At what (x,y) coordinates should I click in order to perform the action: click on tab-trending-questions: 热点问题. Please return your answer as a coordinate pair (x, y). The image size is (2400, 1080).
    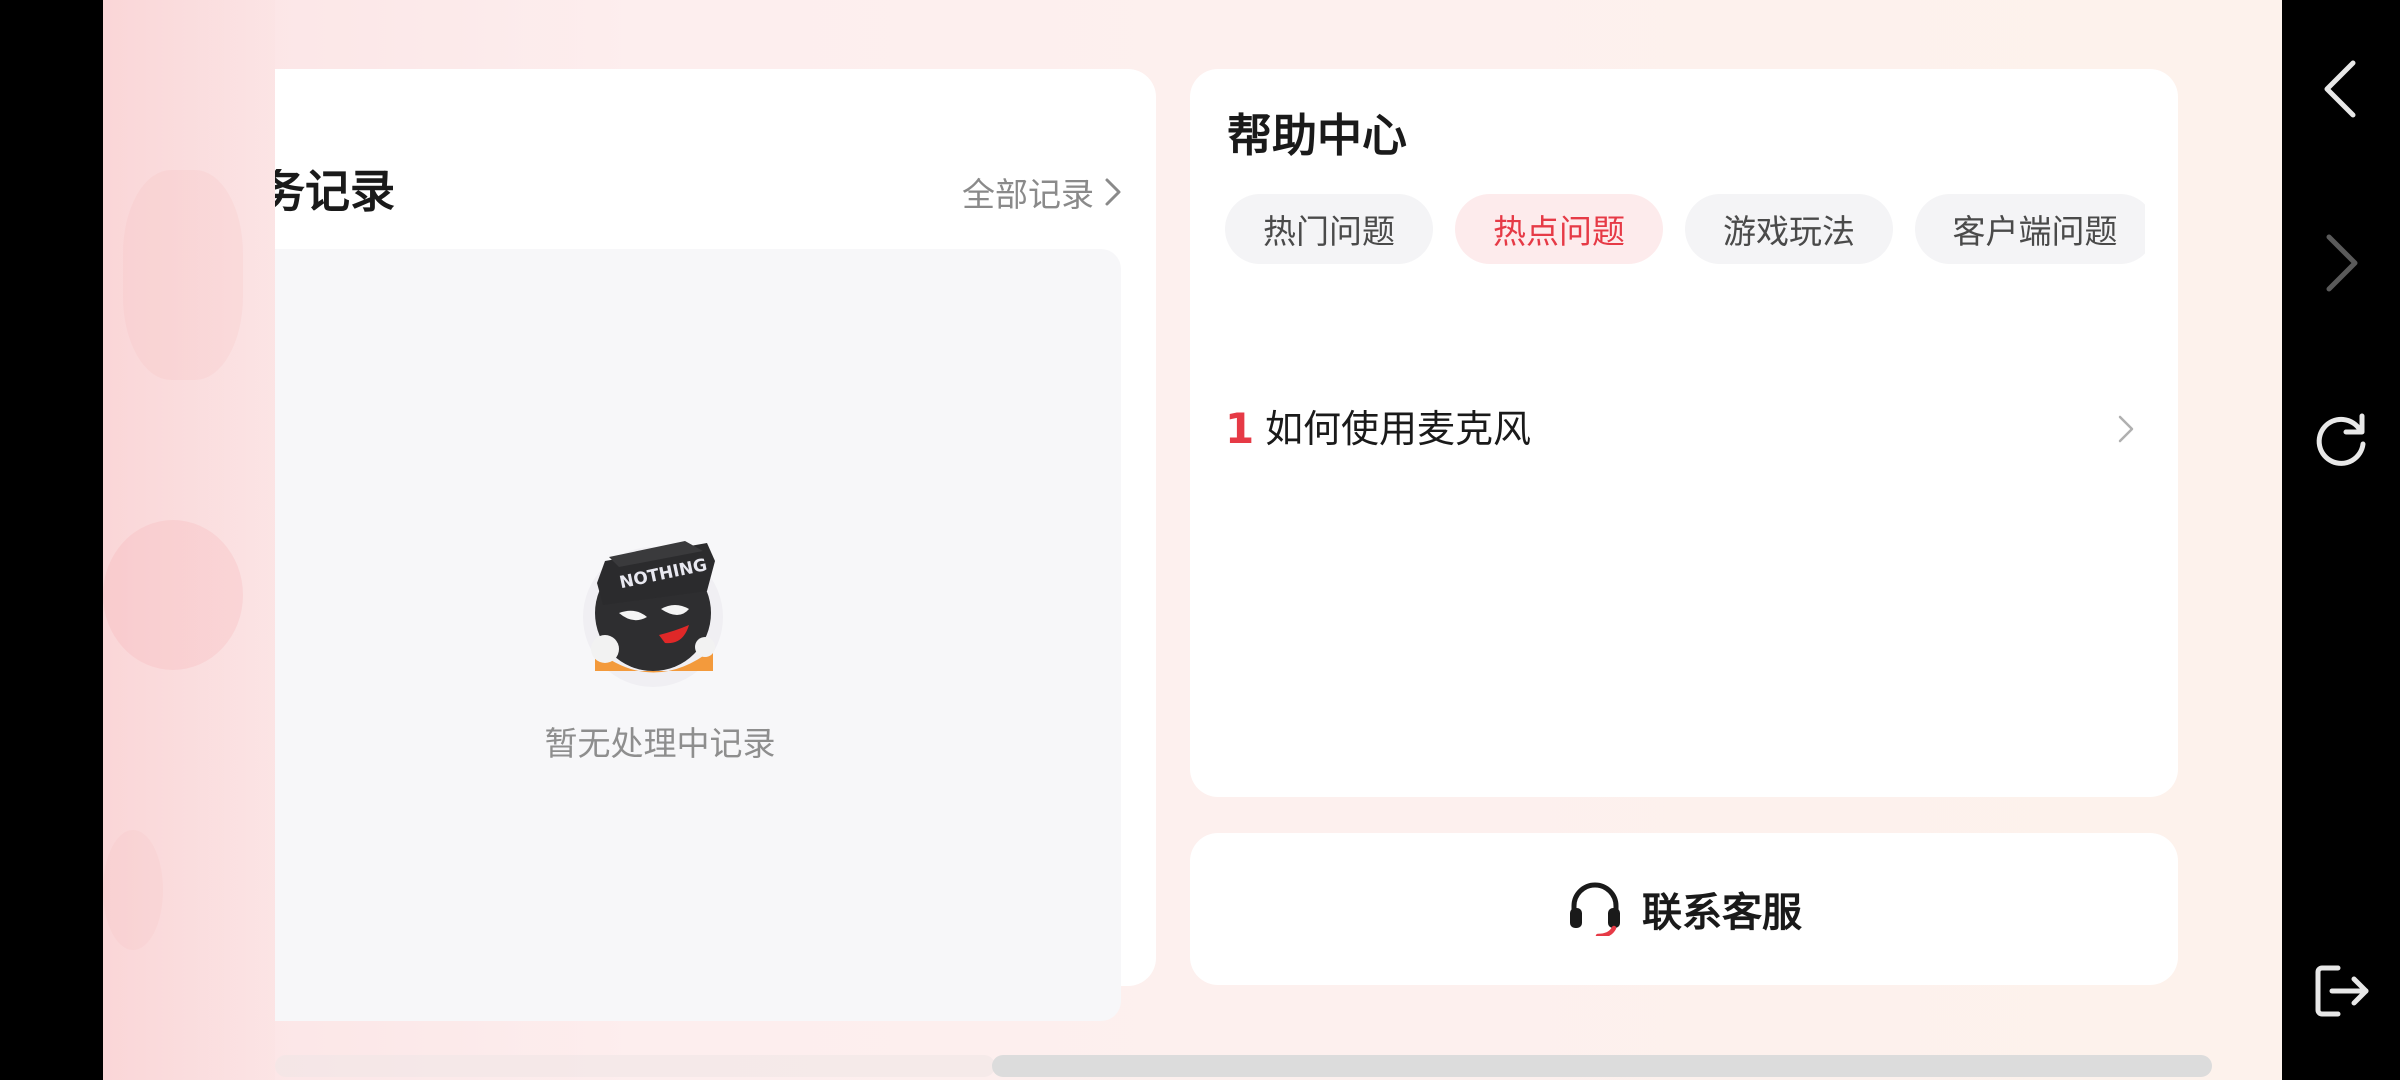
    Looking at the image, I should click on (1559, 229).